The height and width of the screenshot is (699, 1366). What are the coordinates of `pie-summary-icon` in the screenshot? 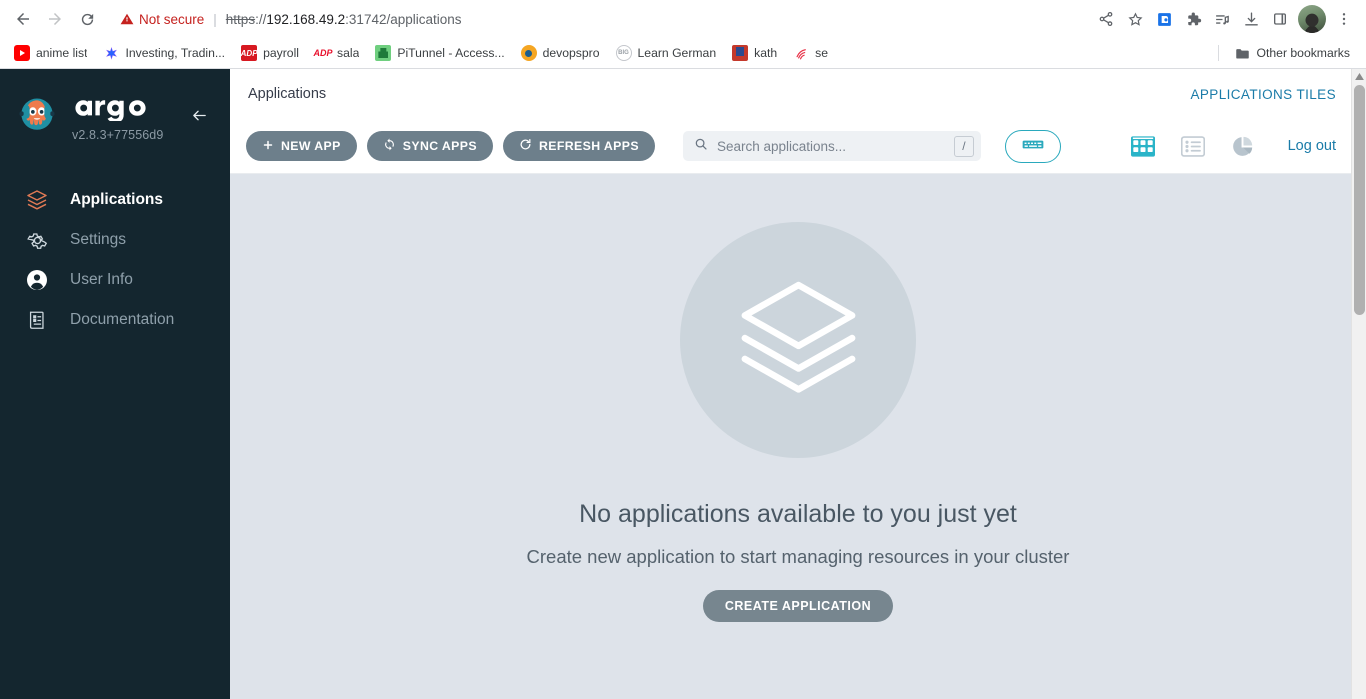 It's located at (1243, 146).